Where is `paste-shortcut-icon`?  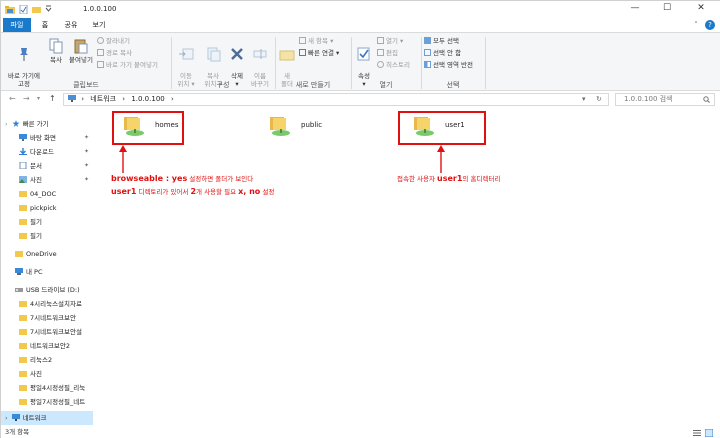 paste-shortcut-icon is located at coordinates (100, 64).